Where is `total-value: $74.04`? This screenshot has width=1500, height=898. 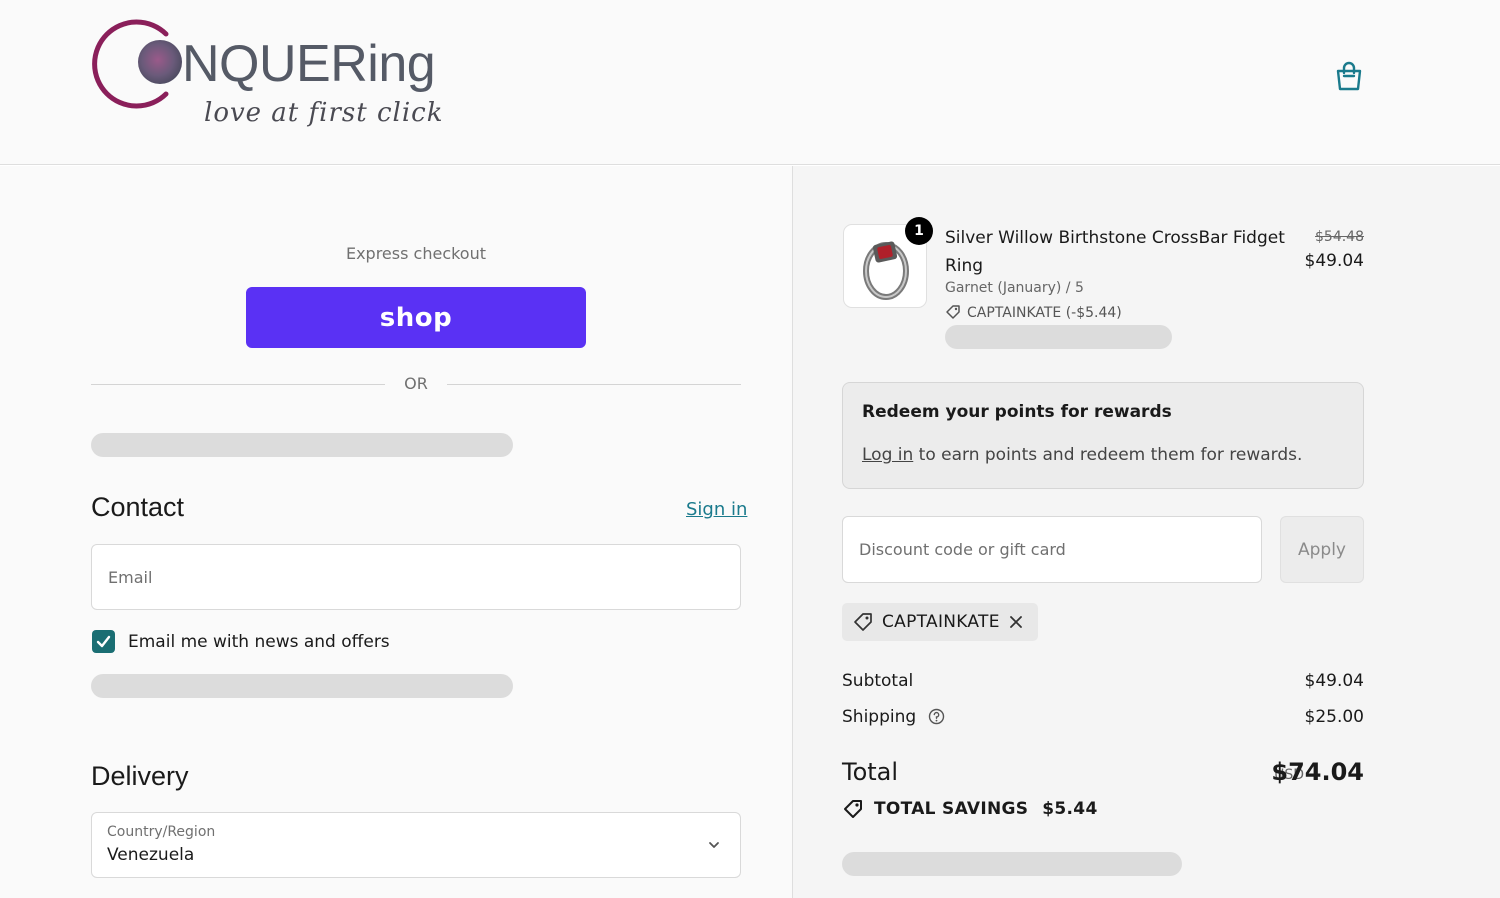
total-value: $74.04 is located at coordinates (1317, 772).